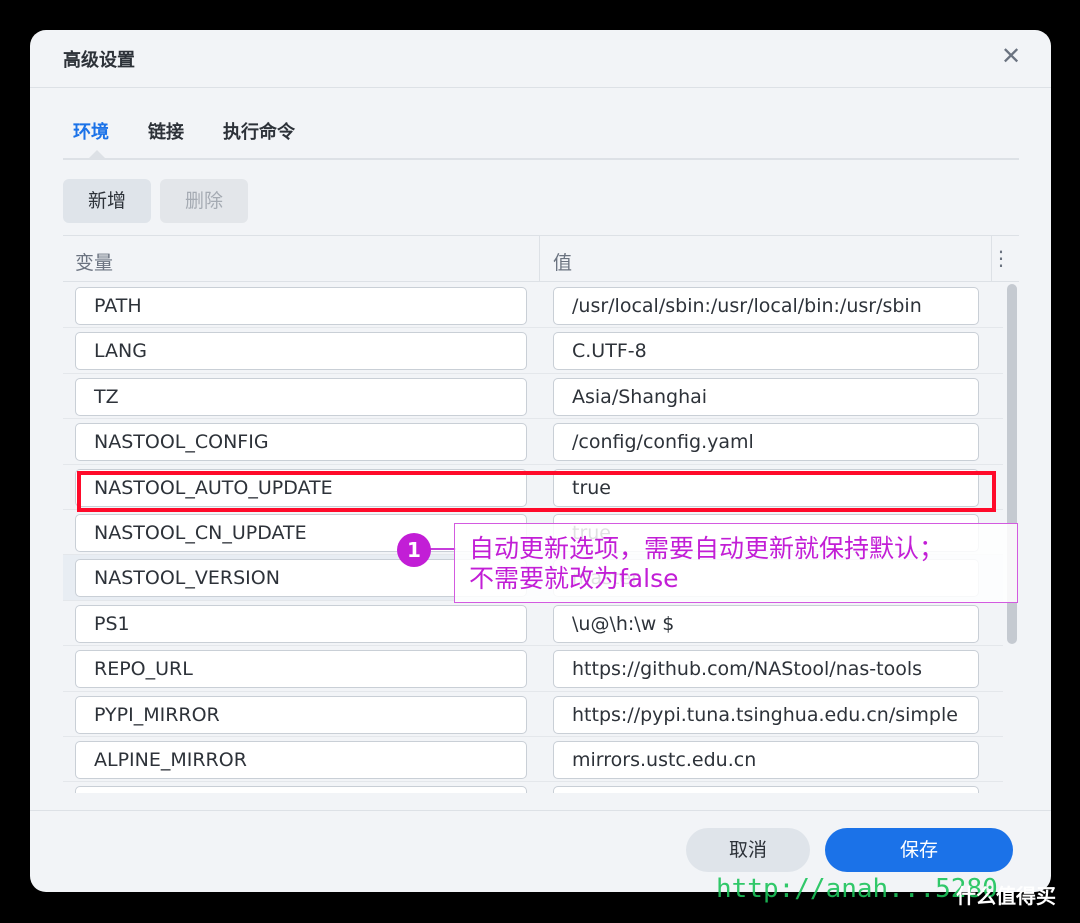 The height and width of the screenshot is (923, 1080). Describe the element at coordinates (707, 548) in the screenshot. I see `annotation-line-1: 自动更新选项，需要自动更新就保持默认；` at that location.